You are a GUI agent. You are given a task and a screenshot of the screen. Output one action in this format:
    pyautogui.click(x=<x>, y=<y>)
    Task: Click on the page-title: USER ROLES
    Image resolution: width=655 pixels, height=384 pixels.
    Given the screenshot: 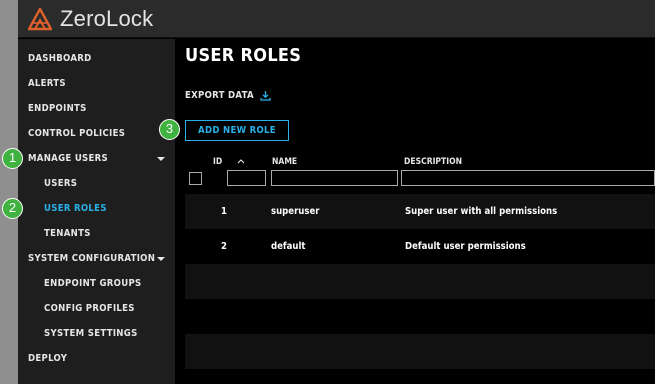 What is the action you would take?
    pyautogui.click(x=243, y=55)
    